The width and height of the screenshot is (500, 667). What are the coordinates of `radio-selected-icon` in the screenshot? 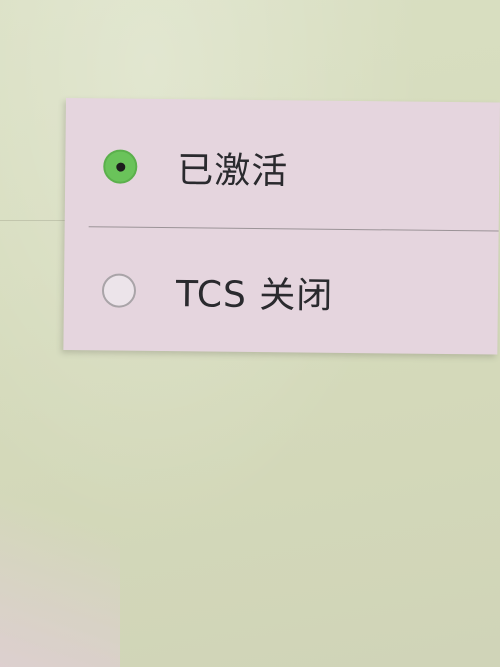 It's located at (120, 166).